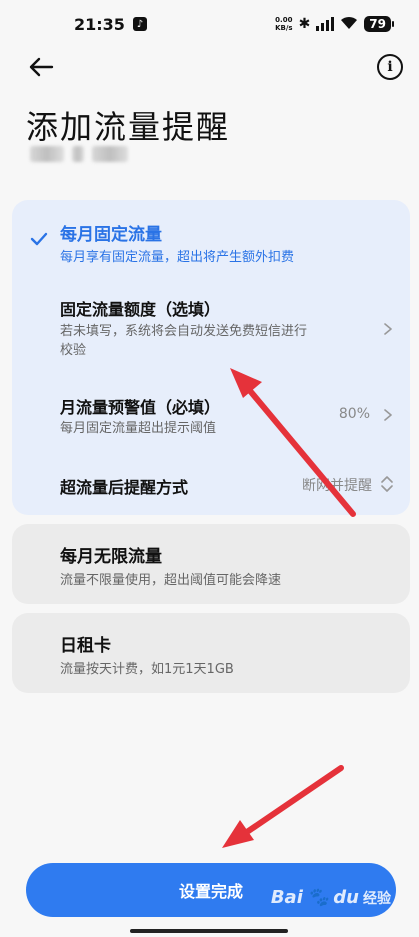 The image size is (419, 937). I want to click on row-desc: 每月固定流量超出提示阈值, so click(138, 428).